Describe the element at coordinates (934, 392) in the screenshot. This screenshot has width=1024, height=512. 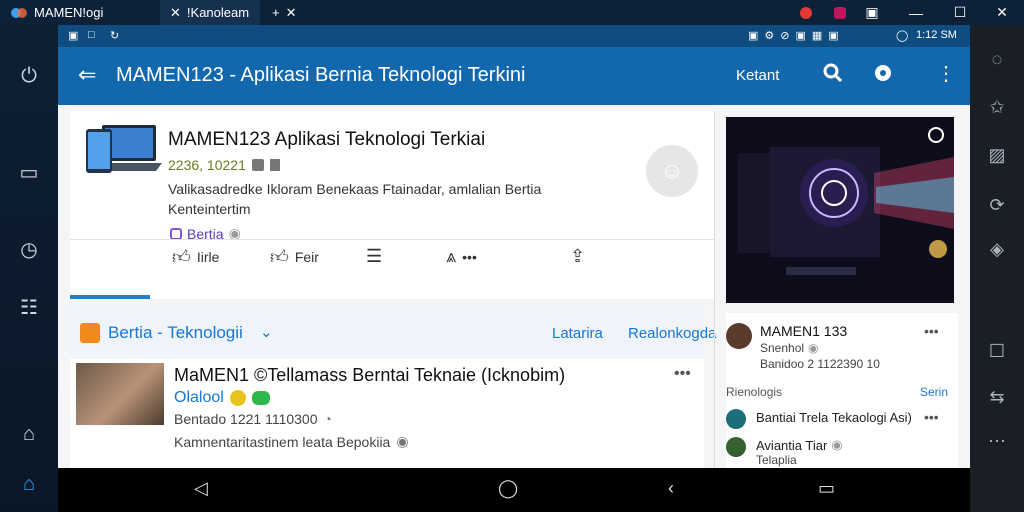
I see `topics-see-all-link: Serin` at that location.